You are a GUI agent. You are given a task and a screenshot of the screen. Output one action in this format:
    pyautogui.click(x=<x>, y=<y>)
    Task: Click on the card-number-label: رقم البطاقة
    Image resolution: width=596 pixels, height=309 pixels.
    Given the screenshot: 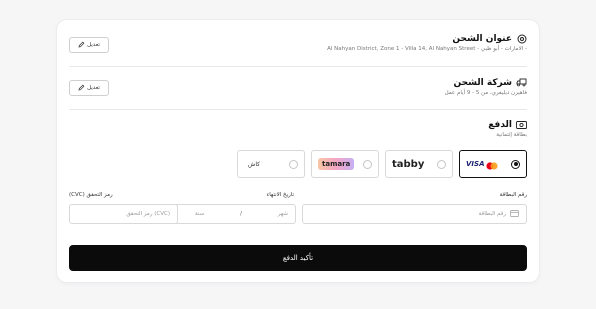 What is the action you would take?
    pyautogui.click(x=513, y=195)
    